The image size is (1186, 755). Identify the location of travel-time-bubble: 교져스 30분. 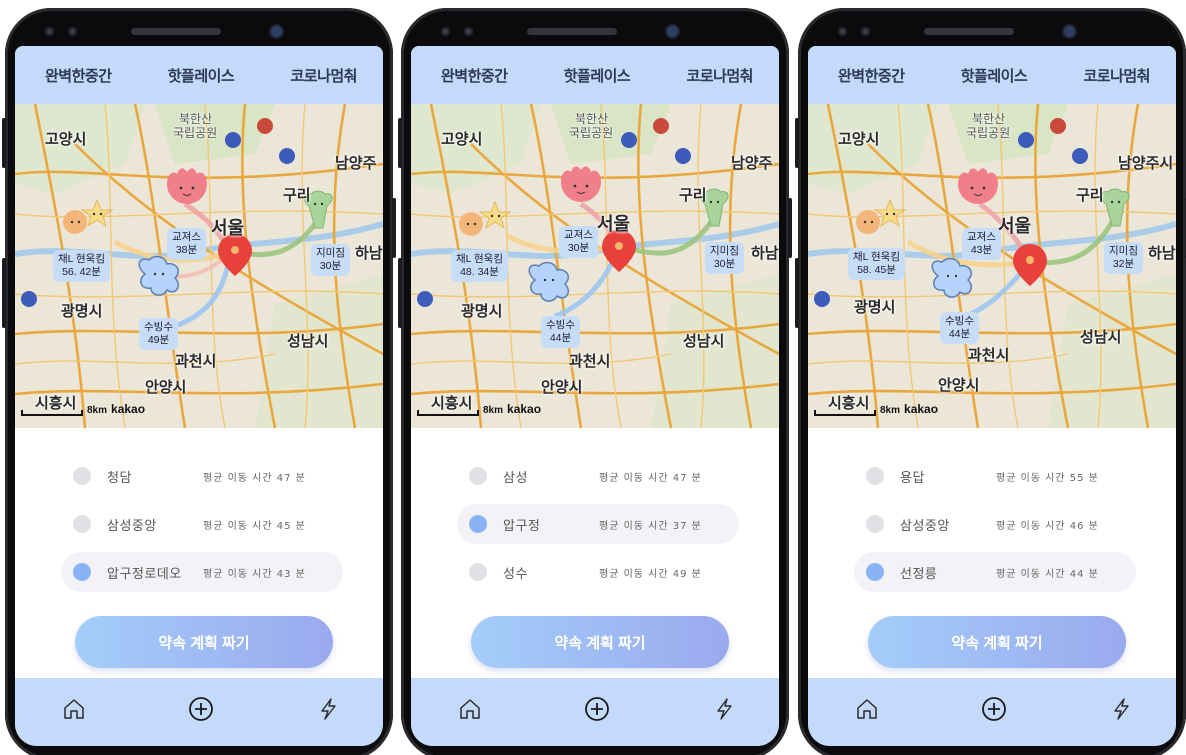
(578, 242).